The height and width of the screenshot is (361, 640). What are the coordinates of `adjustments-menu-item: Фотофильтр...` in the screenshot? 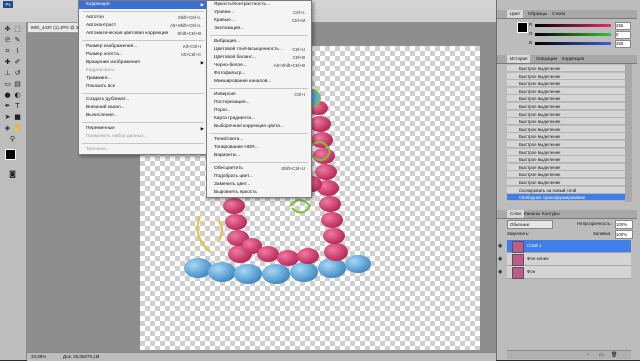 It's located at (259, 74).